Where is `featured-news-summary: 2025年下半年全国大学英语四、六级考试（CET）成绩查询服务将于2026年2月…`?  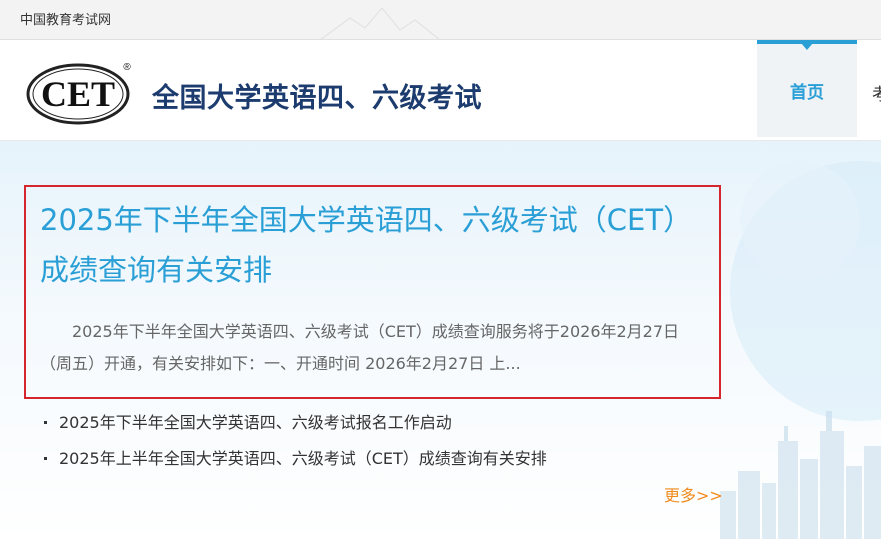
featured-news-summary: 2025年下半年全国大学英语四、六级考试（CET）成绩查询服务将于2026年2月… is located at coordinates (360, 347).